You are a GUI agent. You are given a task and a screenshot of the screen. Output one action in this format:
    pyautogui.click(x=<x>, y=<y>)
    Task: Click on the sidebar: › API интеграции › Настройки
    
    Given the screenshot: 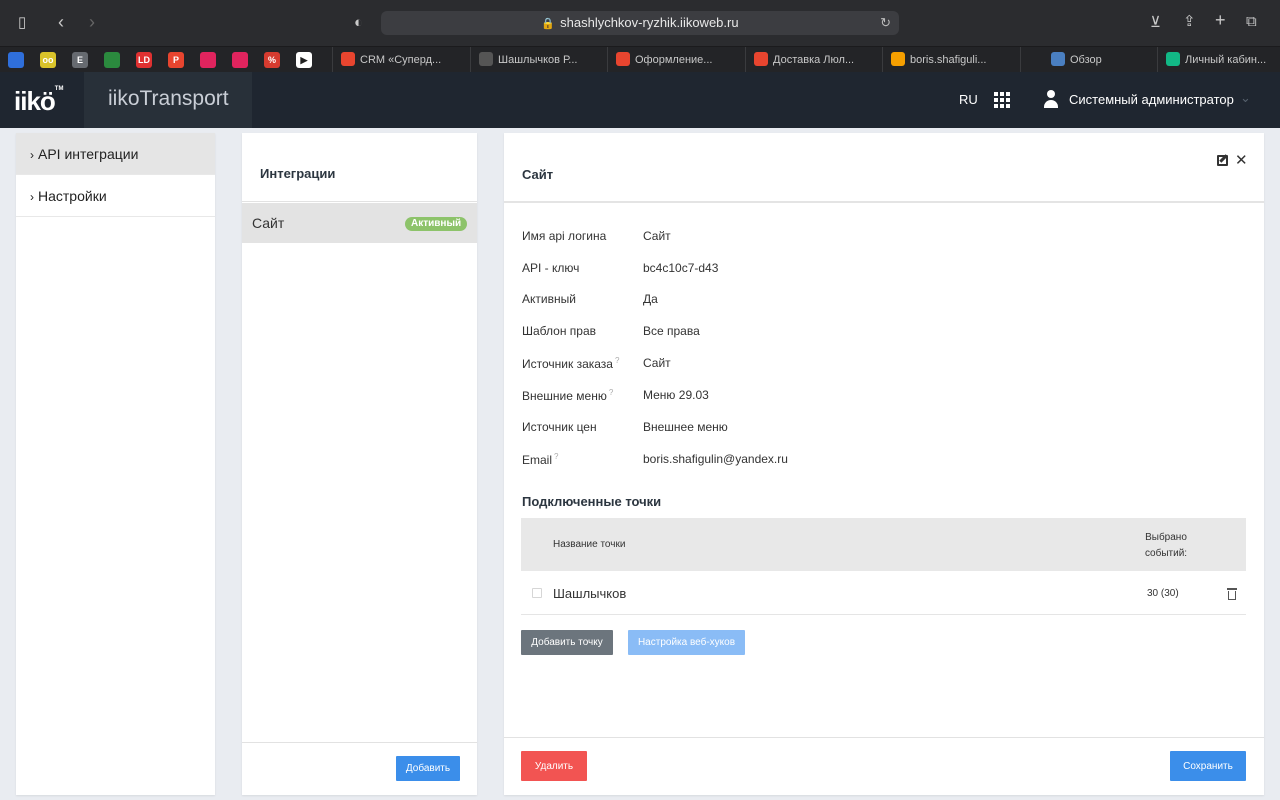 What is the action you would take?
    pyautogui.click(x=115, y=464)
    